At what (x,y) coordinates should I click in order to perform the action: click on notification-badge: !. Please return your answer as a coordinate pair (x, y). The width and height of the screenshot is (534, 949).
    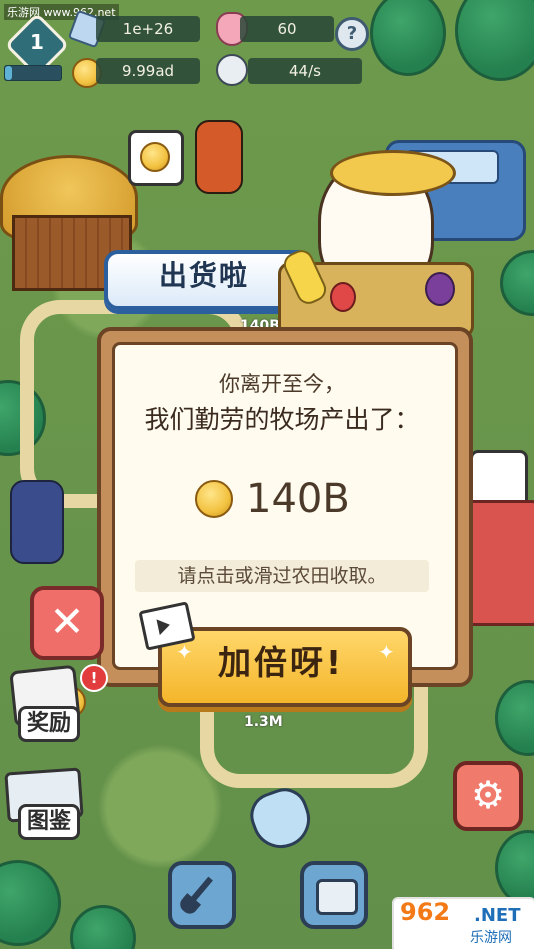
    Looking at the image, I should click on (94, 678).